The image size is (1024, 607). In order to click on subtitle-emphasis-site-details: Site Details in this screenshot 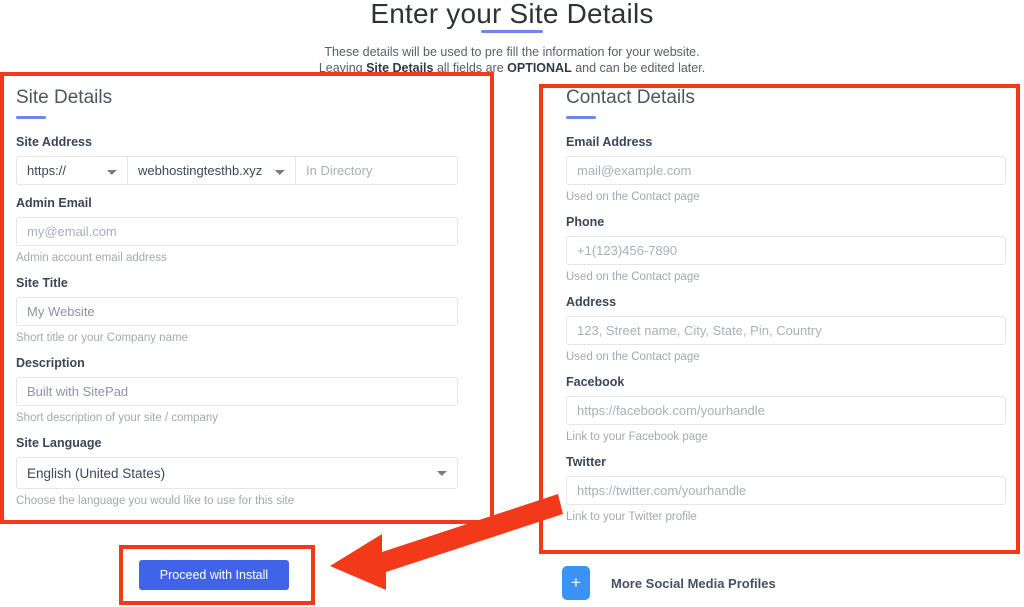, I will do `click(400, 68)`.